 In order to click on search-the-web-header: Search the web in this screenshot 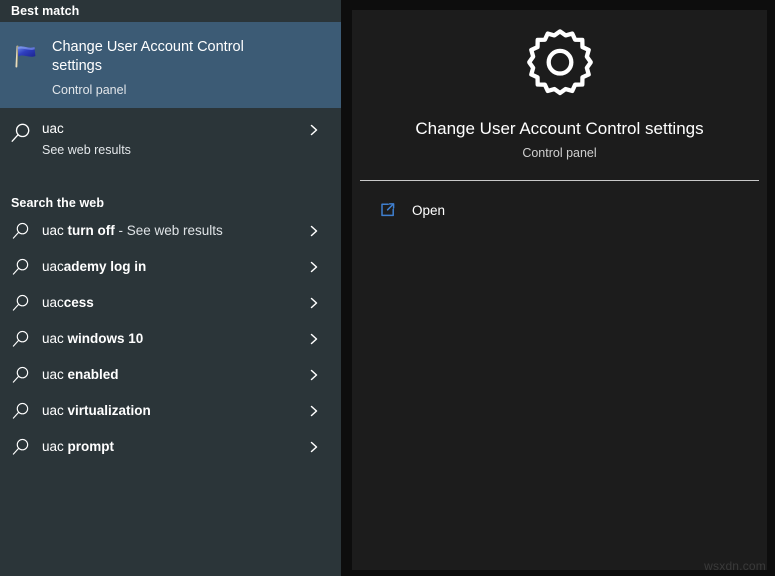, I will do `click(58, 203)`.